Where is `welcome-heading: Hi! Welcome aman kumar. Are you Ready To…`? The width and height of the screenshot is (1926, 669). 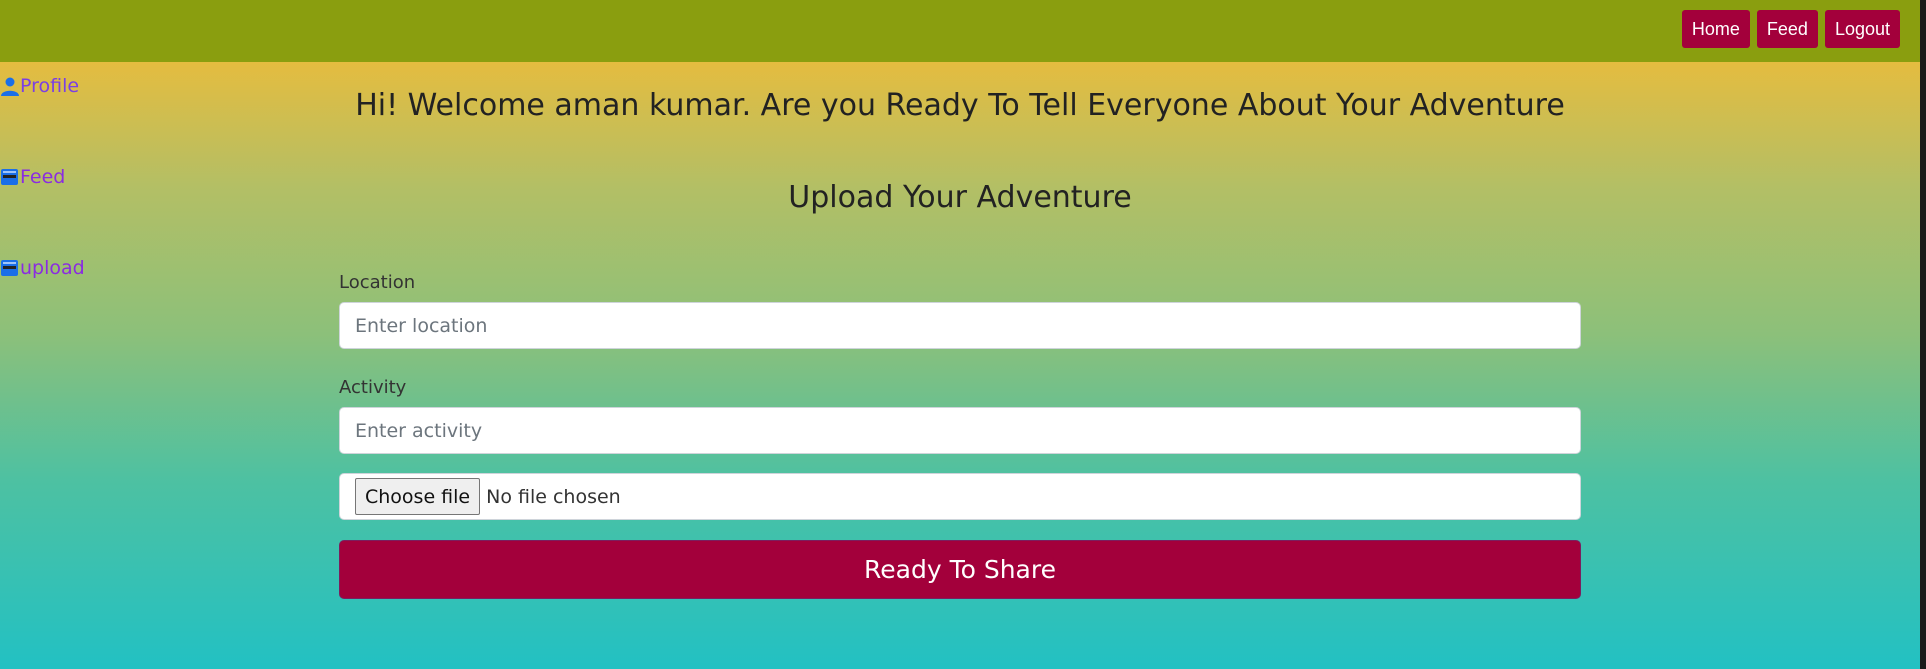 welcome-heading: Hi! Welcome aman kumar. Are you Ready To… is located at coordinates (960, 105).